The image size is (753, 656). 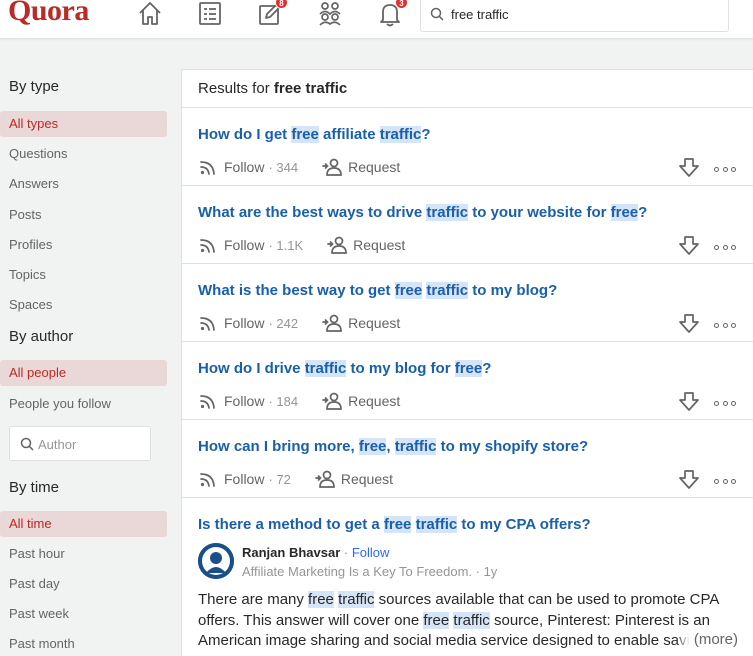 What do you see at coordinates (83, 124) in the screenshot?
I see `filter-all-types: All types` at bounding box center [83, 124].